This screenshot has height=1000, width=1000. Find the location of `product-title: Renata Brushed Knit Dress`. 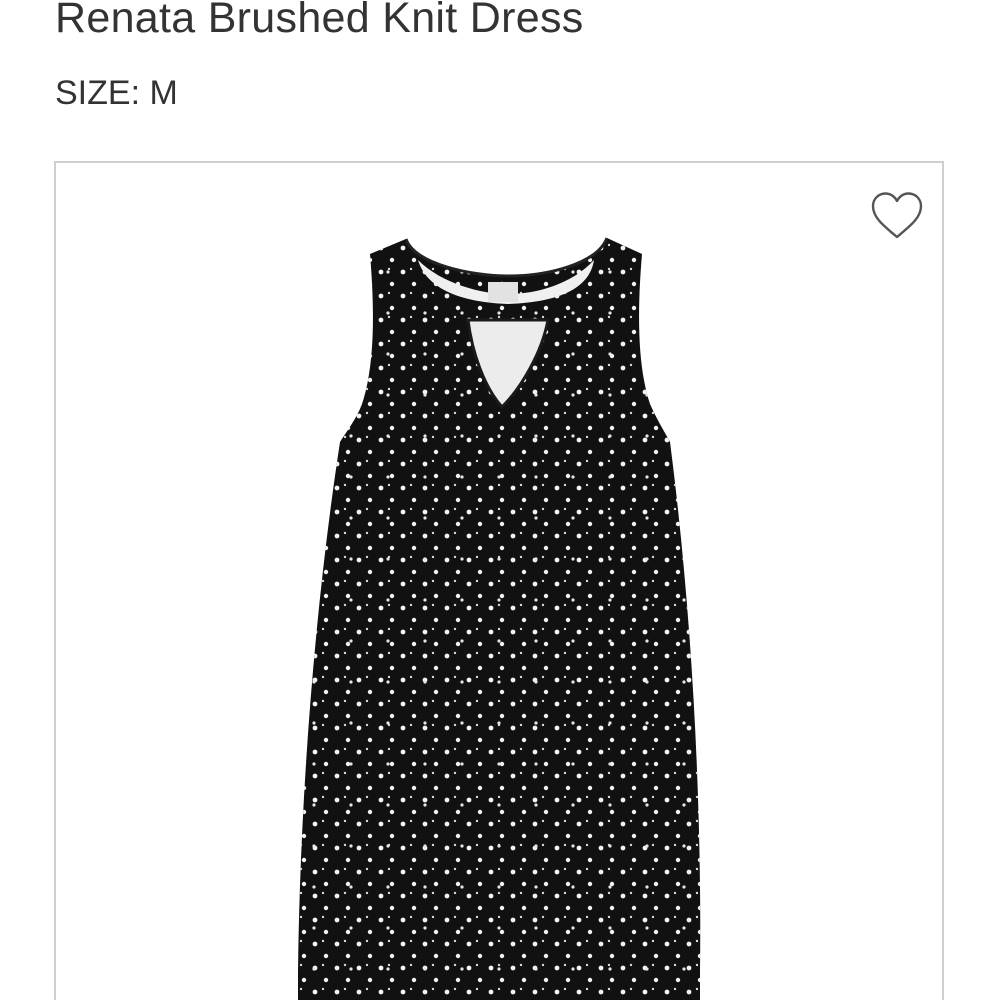

product-title: Renata Brushed Knit Dress is located at coordinates (319, 21).